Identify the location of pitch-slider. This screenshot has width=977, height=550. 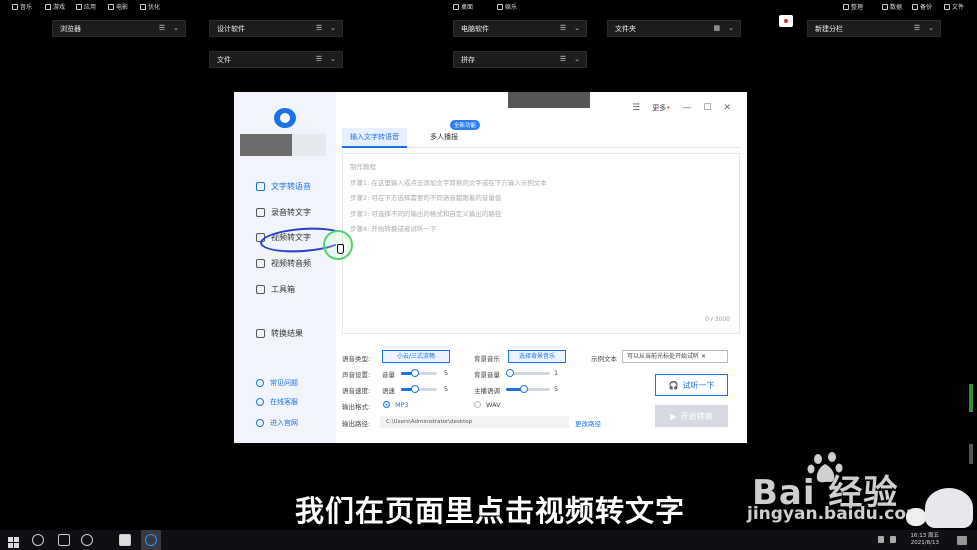
(528, 389).